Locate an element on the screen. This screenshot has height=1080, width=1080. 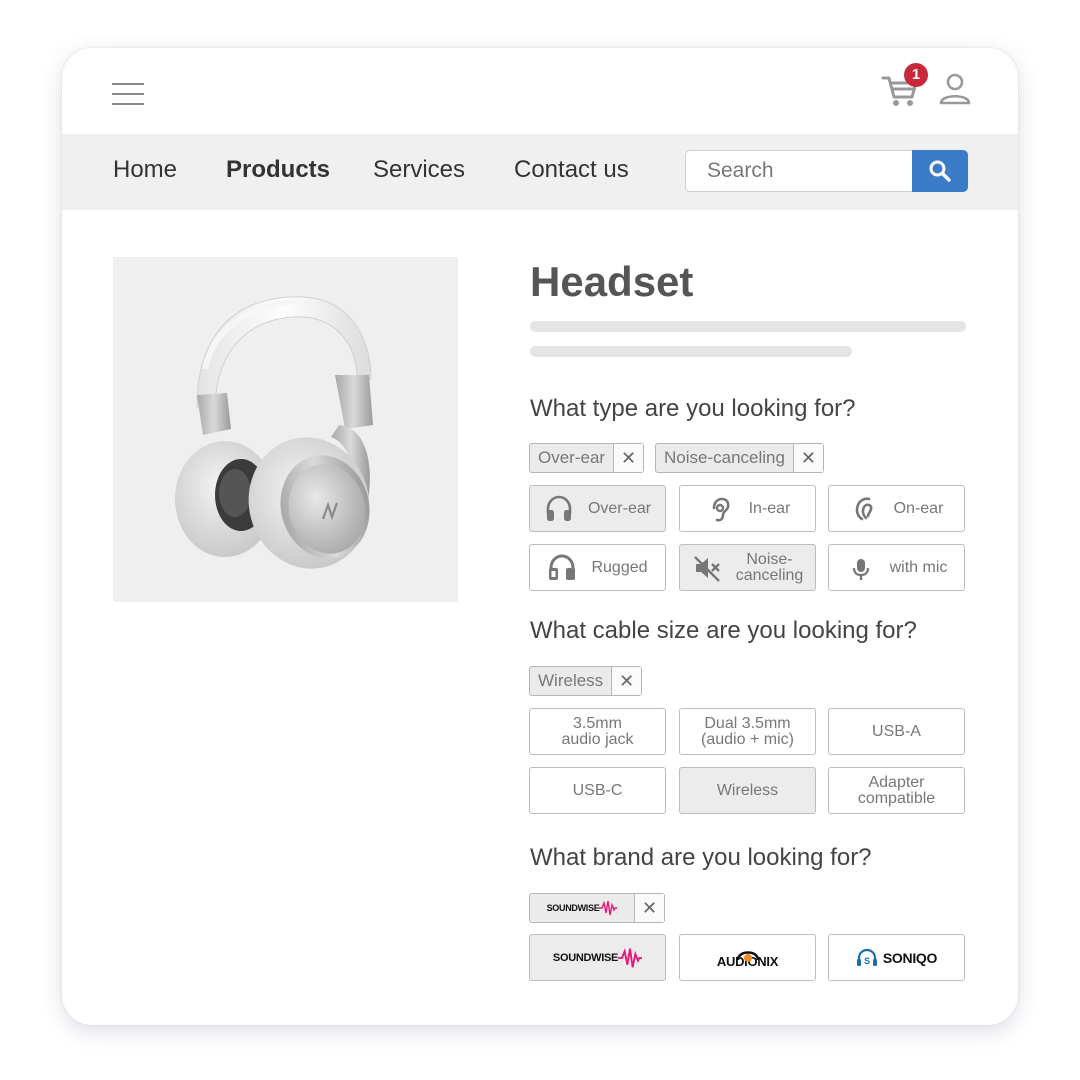
cable-option-3-5mm-audio-jack: 3.5mm audio jack is located at coordinates (597, 731).